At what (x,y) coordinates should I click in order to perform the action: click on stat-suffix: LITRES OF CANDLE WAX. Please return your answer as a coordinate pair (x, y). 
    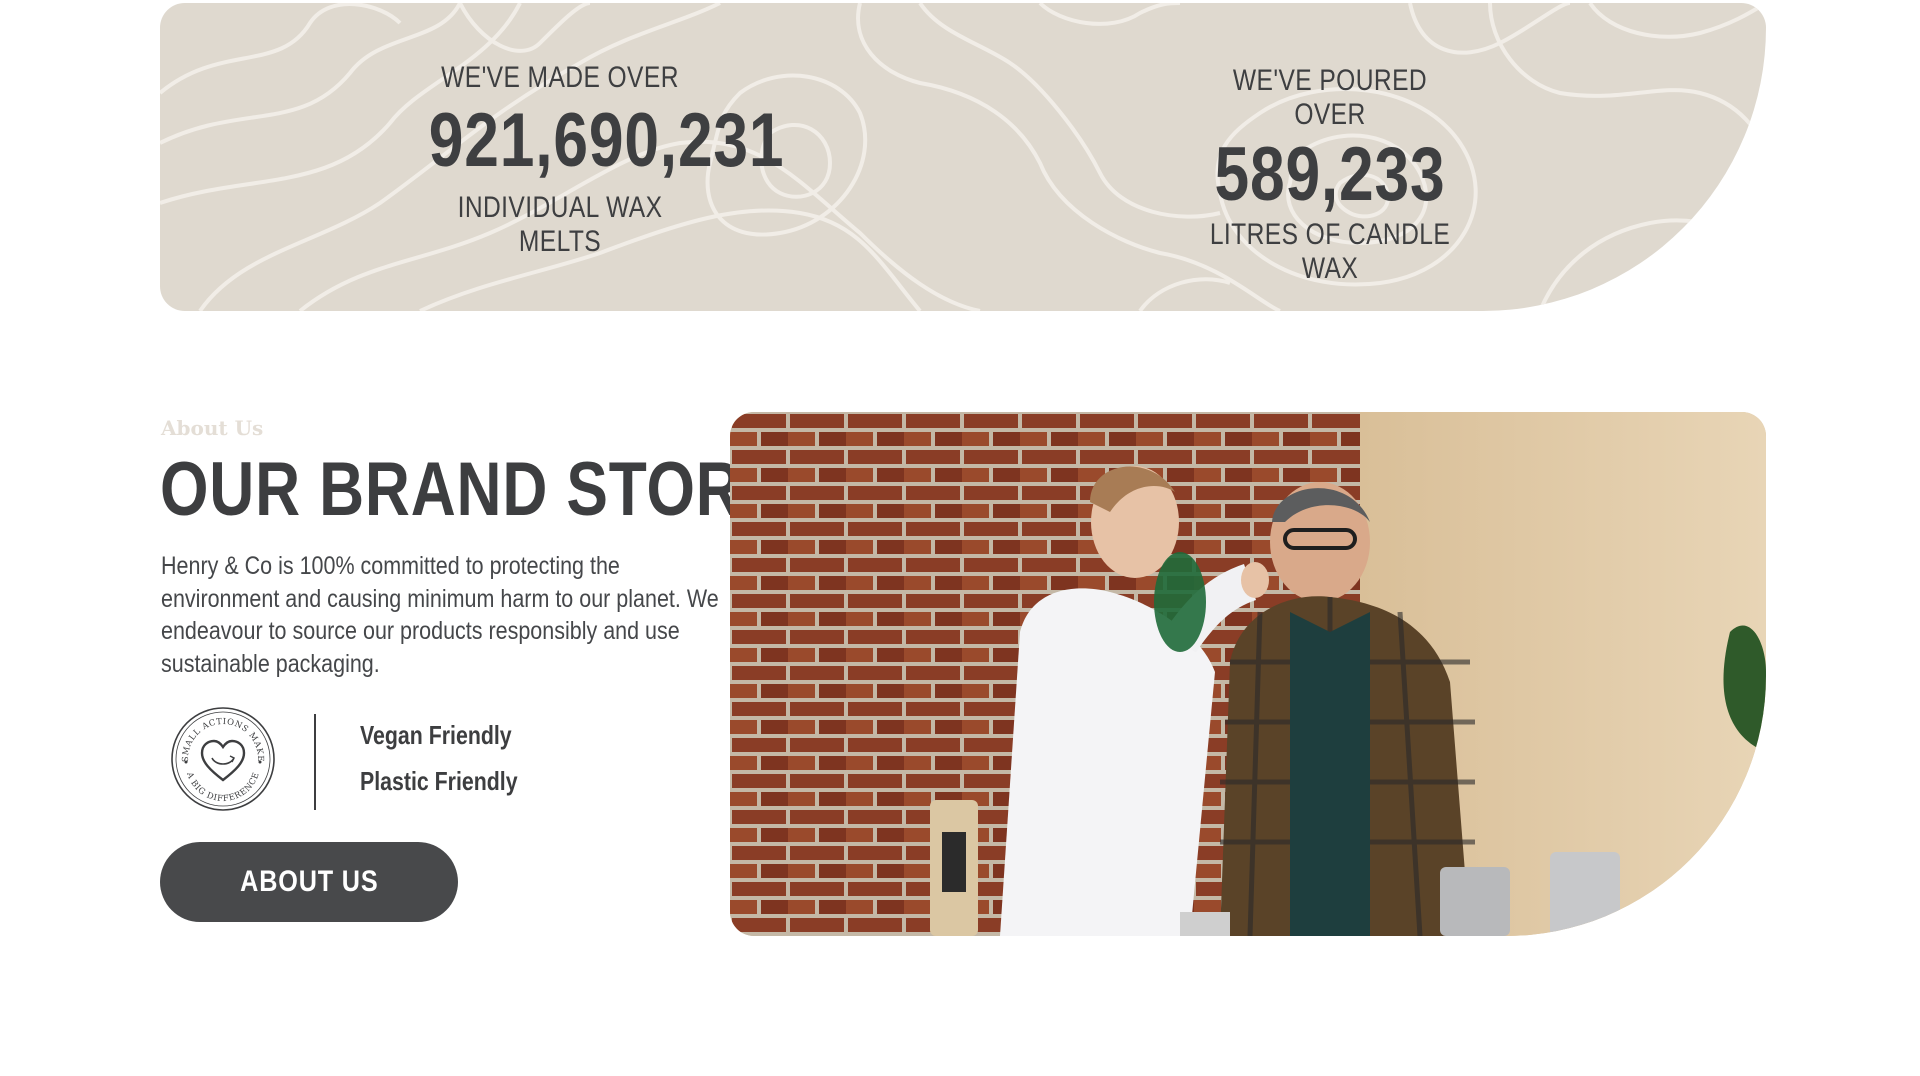
    Looking at the image, I should click on (1330, 251).